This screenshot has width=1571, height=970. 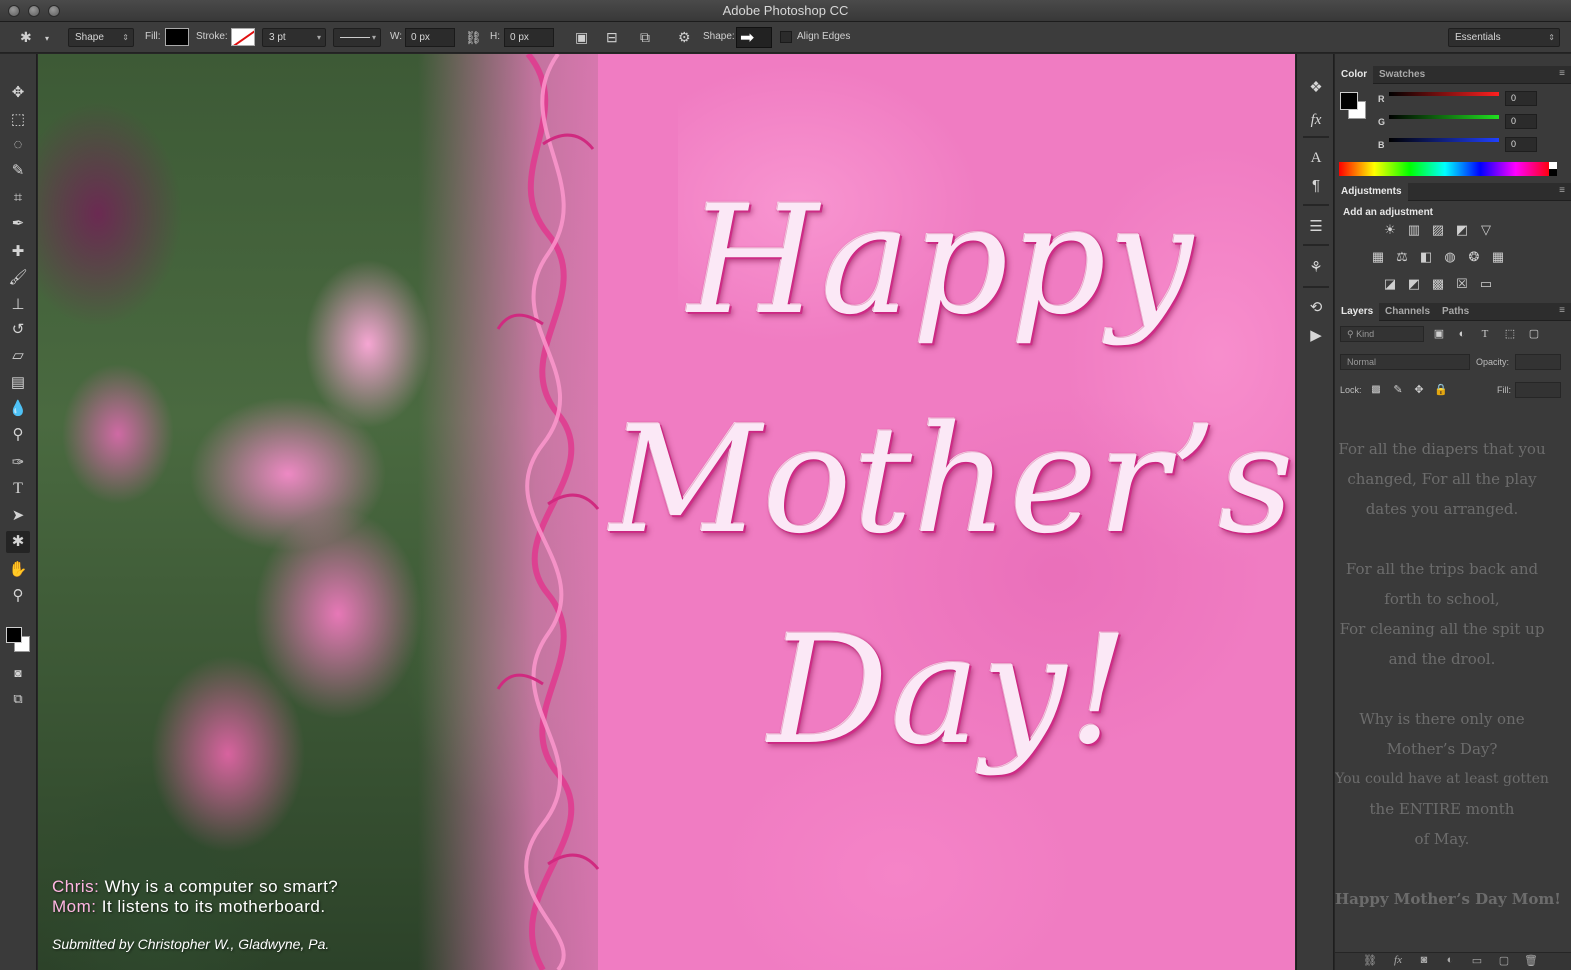 What do you see at coordinates (1316, 158) in the screenshot?
I see `character-panel-icon: A` at bounding box center [1316, 158].